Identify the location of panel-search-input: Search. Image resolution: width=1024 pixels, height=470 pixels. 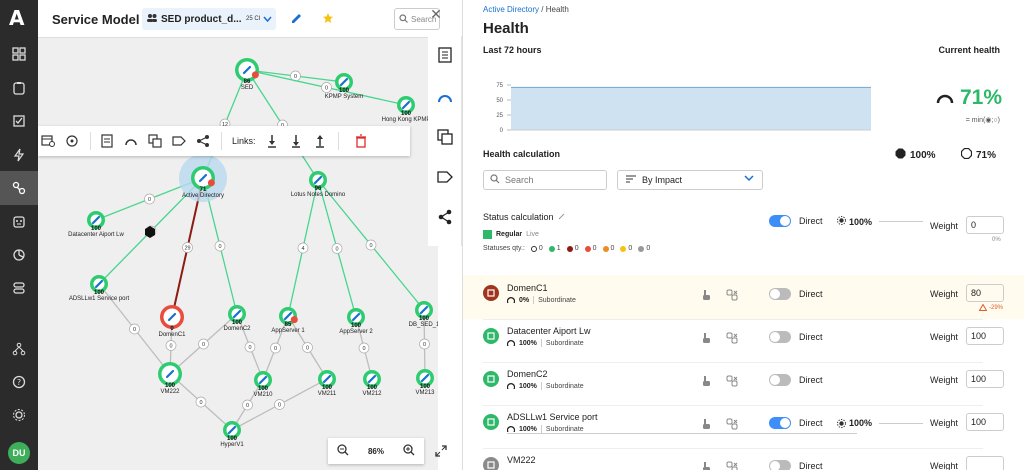
(545, 180).